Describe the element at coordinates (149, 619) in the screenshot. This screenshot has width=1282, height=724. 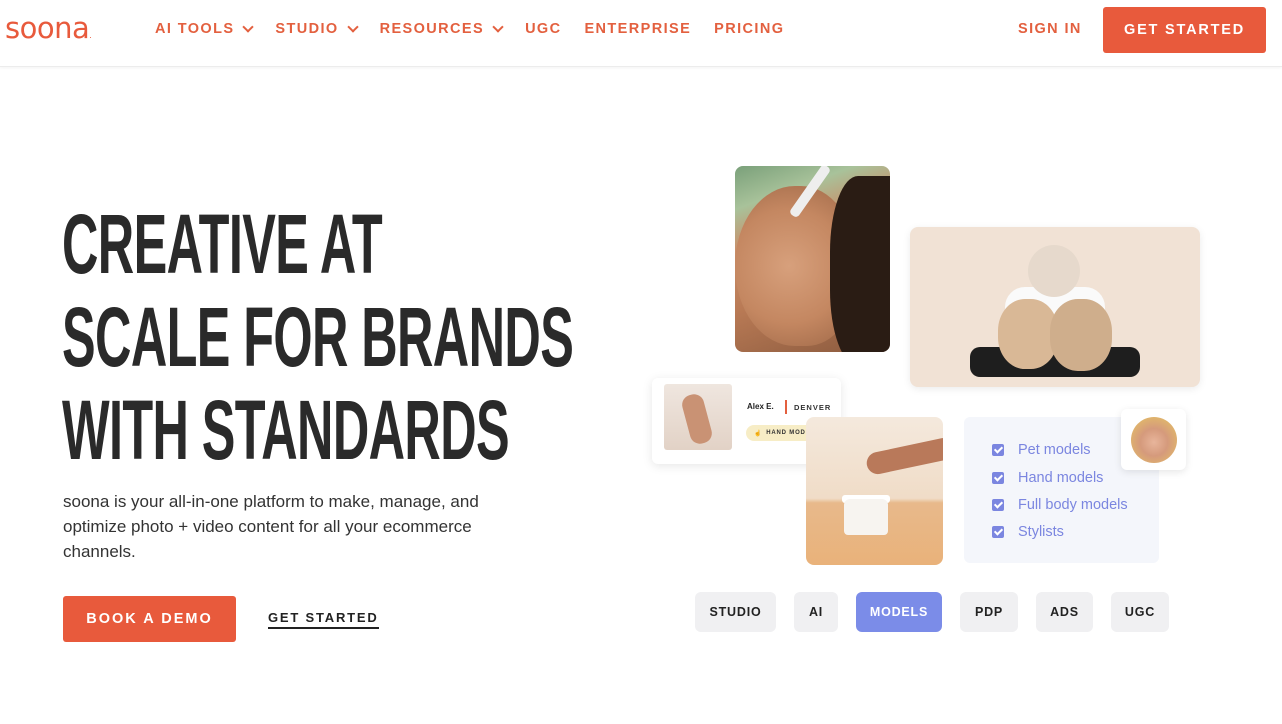
I see `book-demo-button: BOOK A DEMO` at that location.